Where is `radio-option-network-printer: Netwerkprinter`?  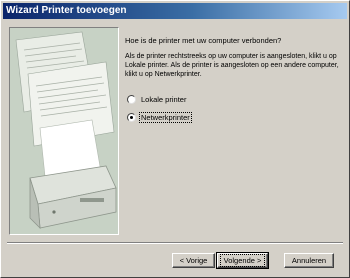 radio-option-network-printer: Netwerkprinter is located at coordinates (159, 117).